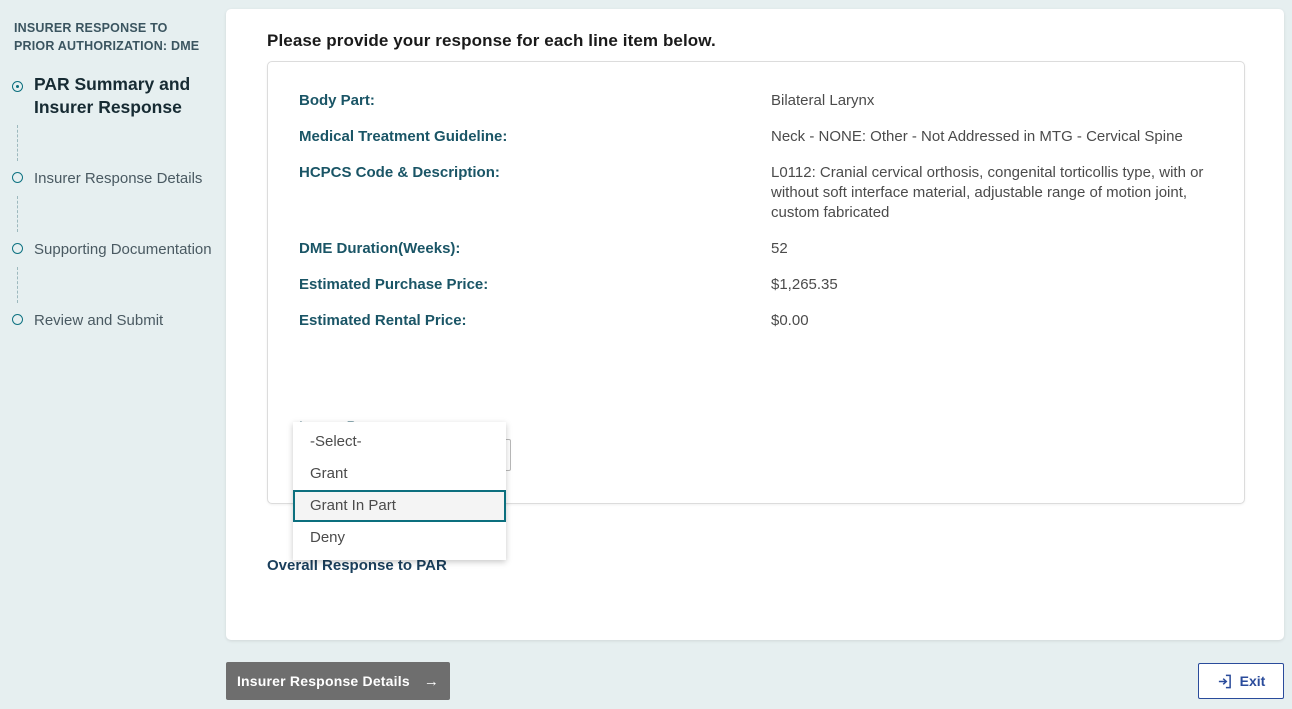  Describe the element at coordinates (380, 248) in the screenshot. I see `field-label: DME Duration(Weeks):` at that location.